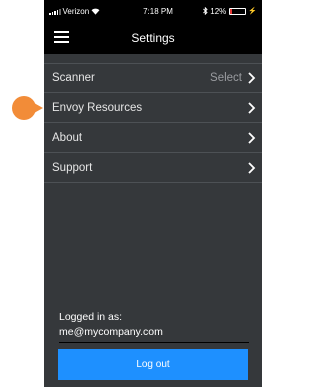  I want to click on battery-percent: 12%, so click(218, 11).